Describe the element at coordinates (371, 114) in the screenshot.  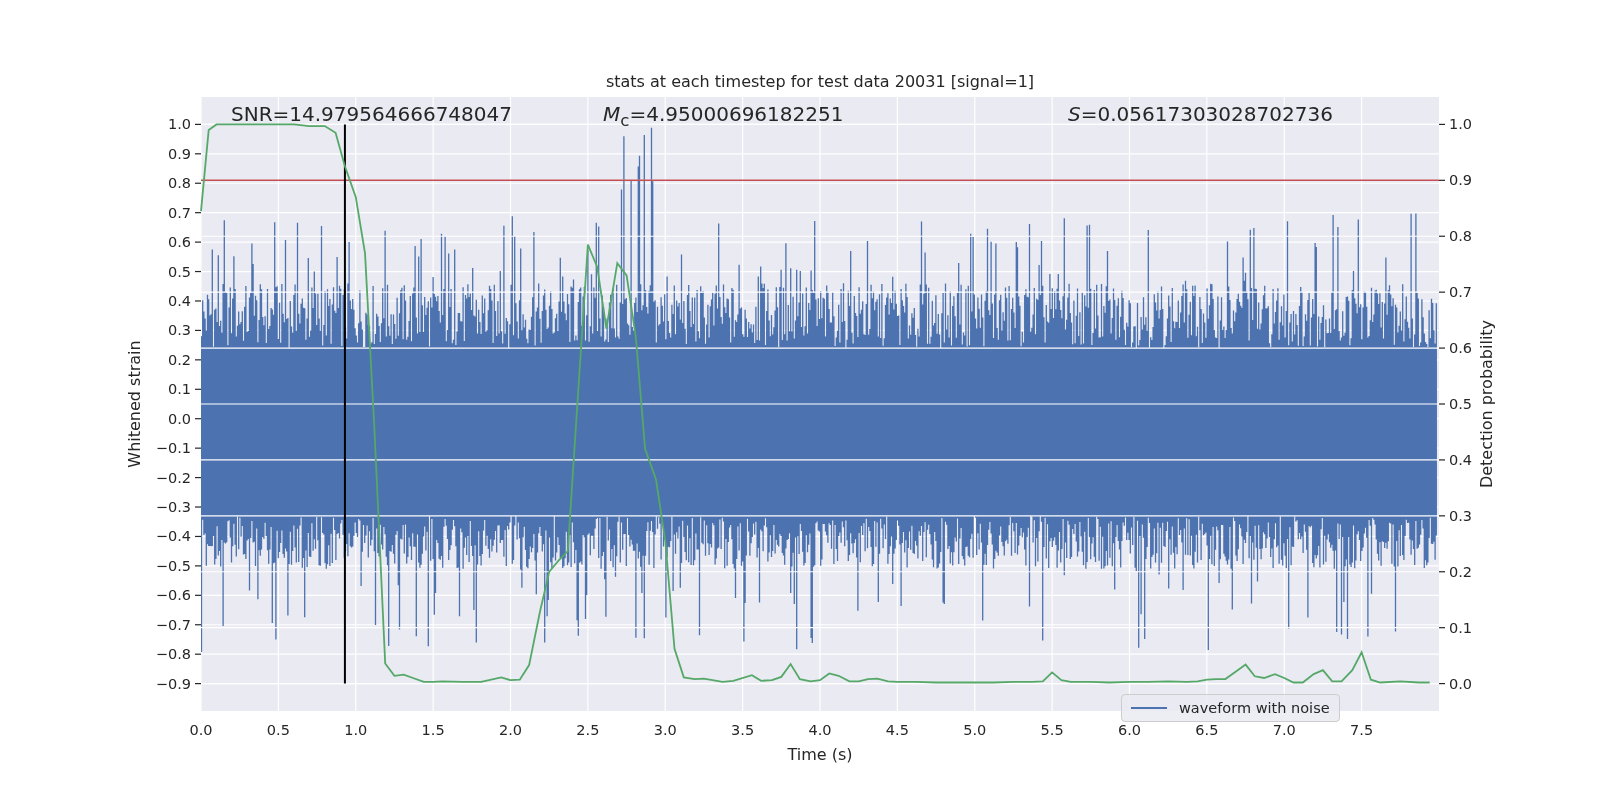
I see `stat-text: SNR=14.979564666748047` at that location.